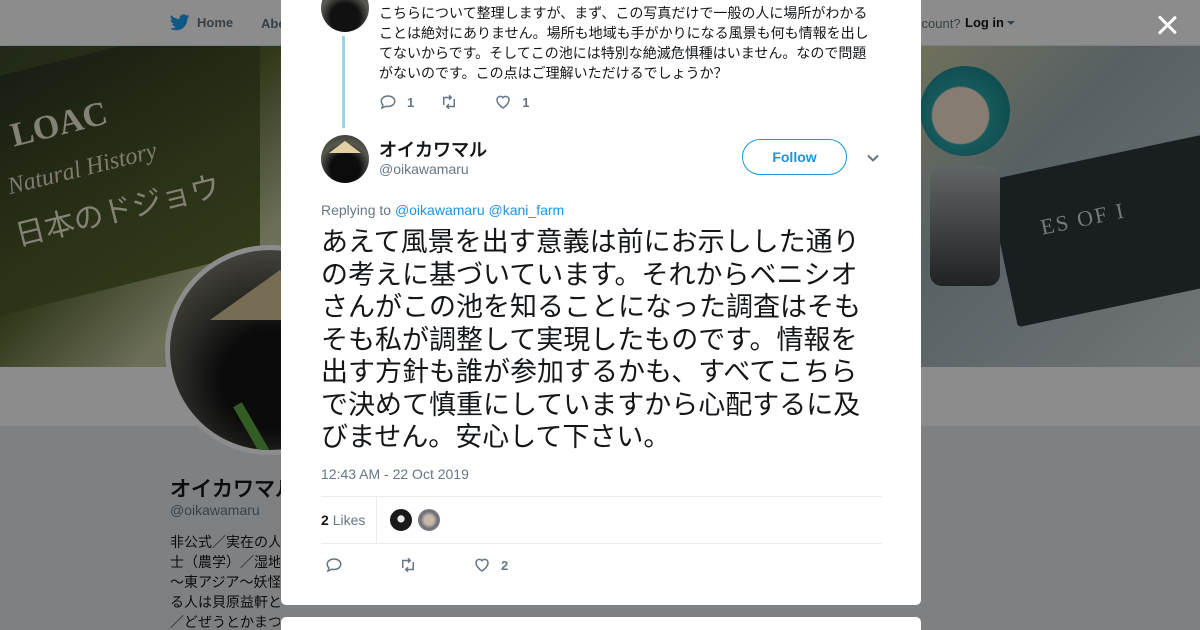 The height and width of the screenshot is (630, 1200). I want to click on likes-count: 2, so click(325, 520).